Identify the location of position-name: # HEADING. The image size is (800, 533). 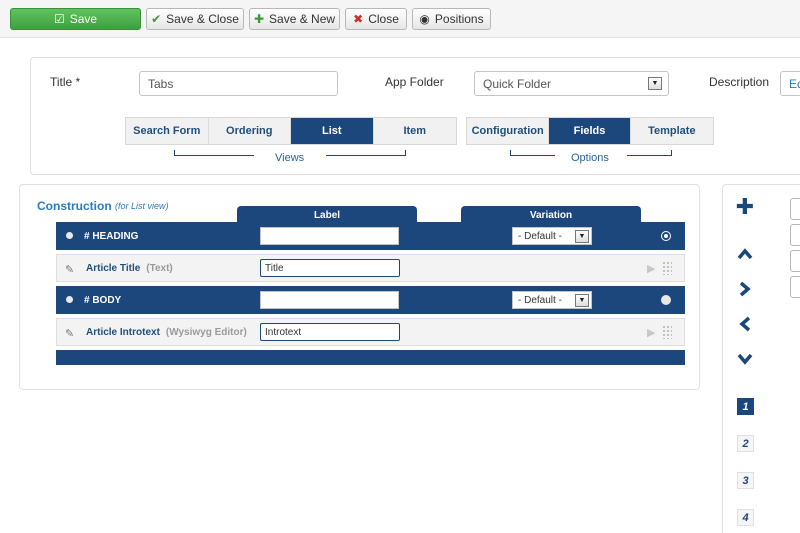
(111, 236).